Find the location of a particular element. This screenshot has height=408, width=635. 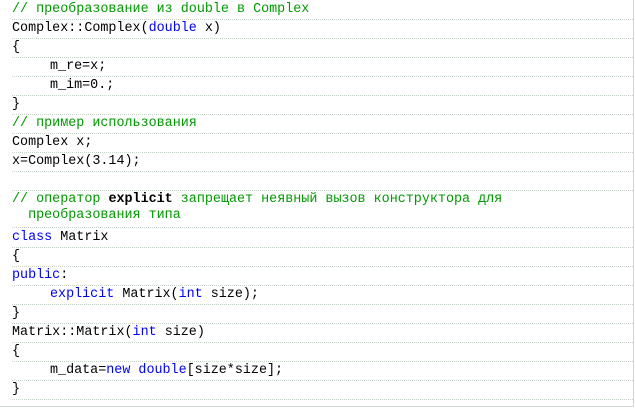

code-text: m_data= is located at coordinates (78, 370).